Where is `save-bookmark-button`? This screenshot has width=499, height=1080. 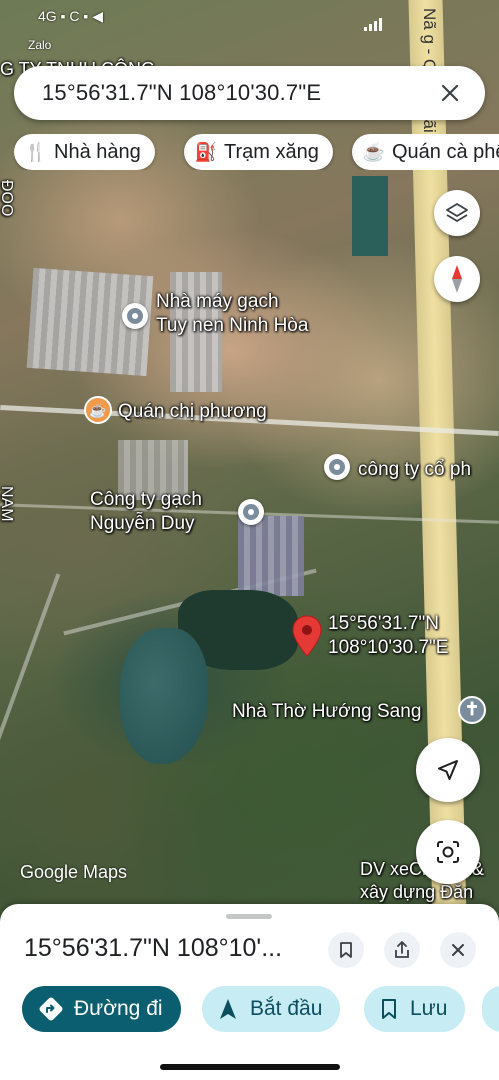
save-bookmark-button is located at coordinates (346, 950).